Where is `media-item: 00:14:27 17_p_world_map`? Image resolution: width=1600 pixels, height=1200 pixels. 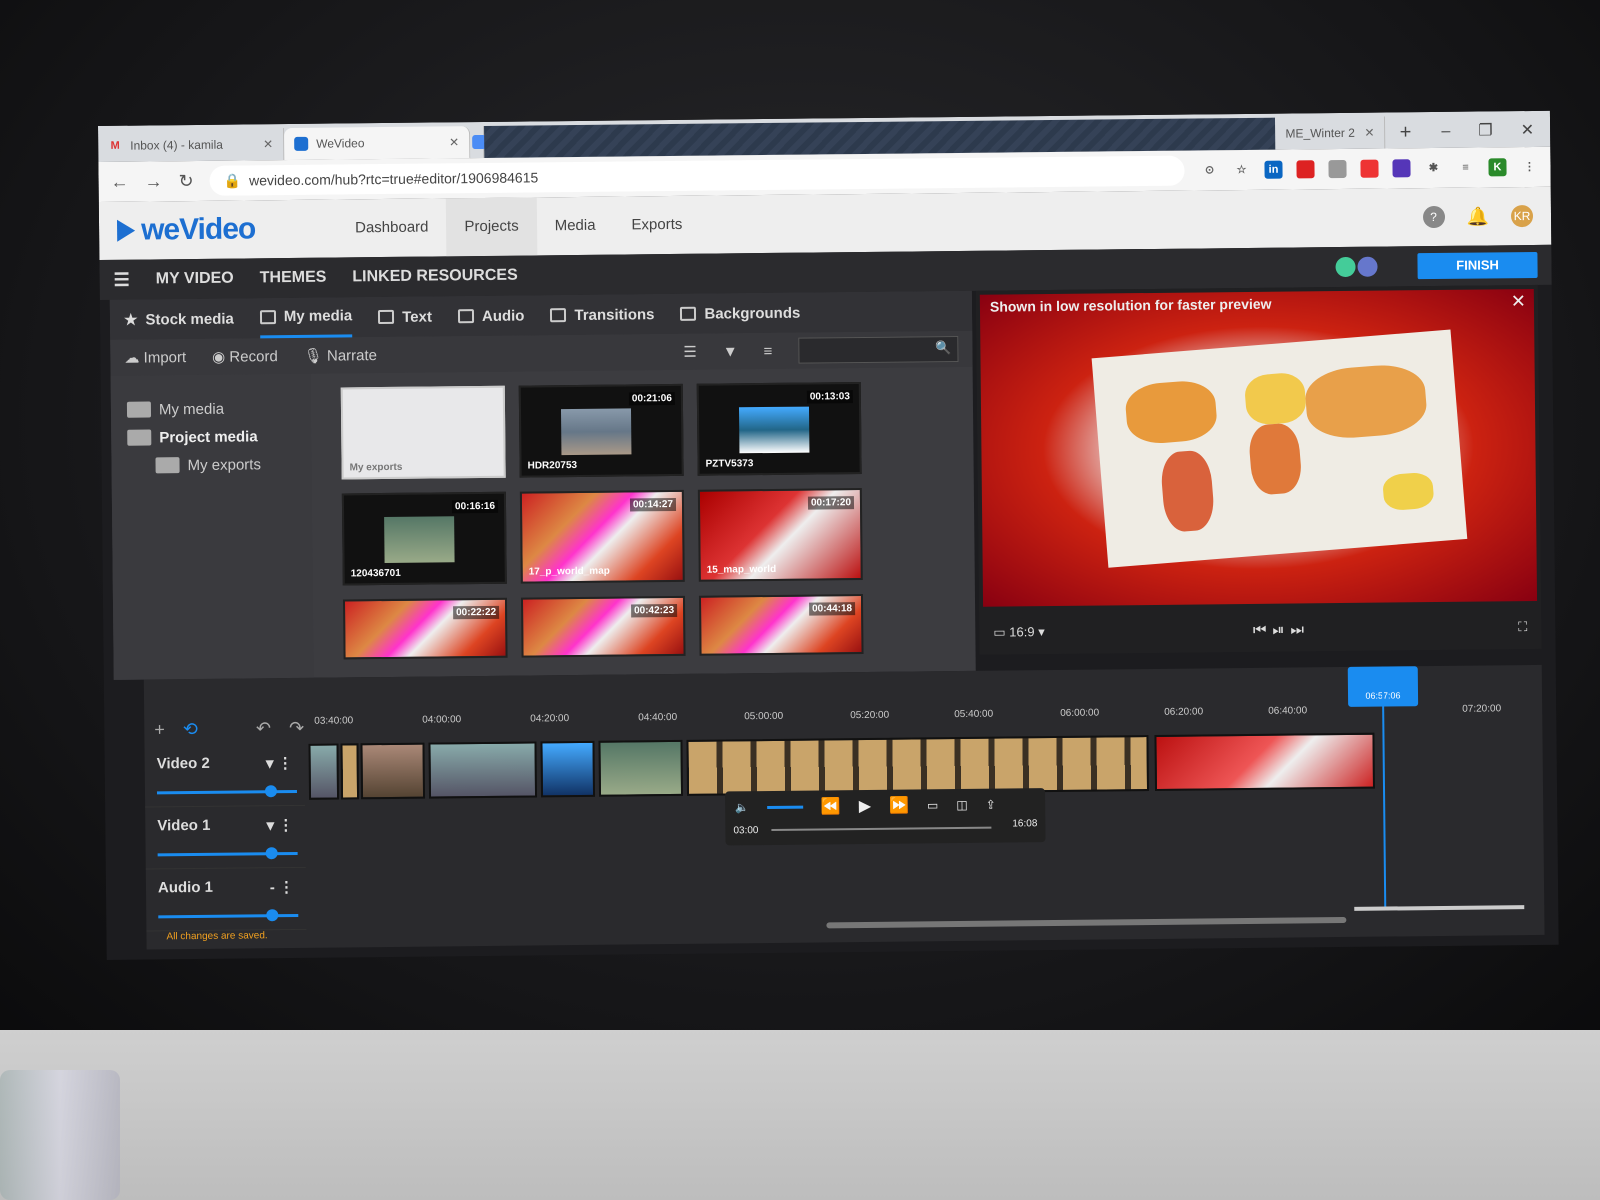
media-item: 00:14:27 17_p_world_map is located at coordinates (602, 536).